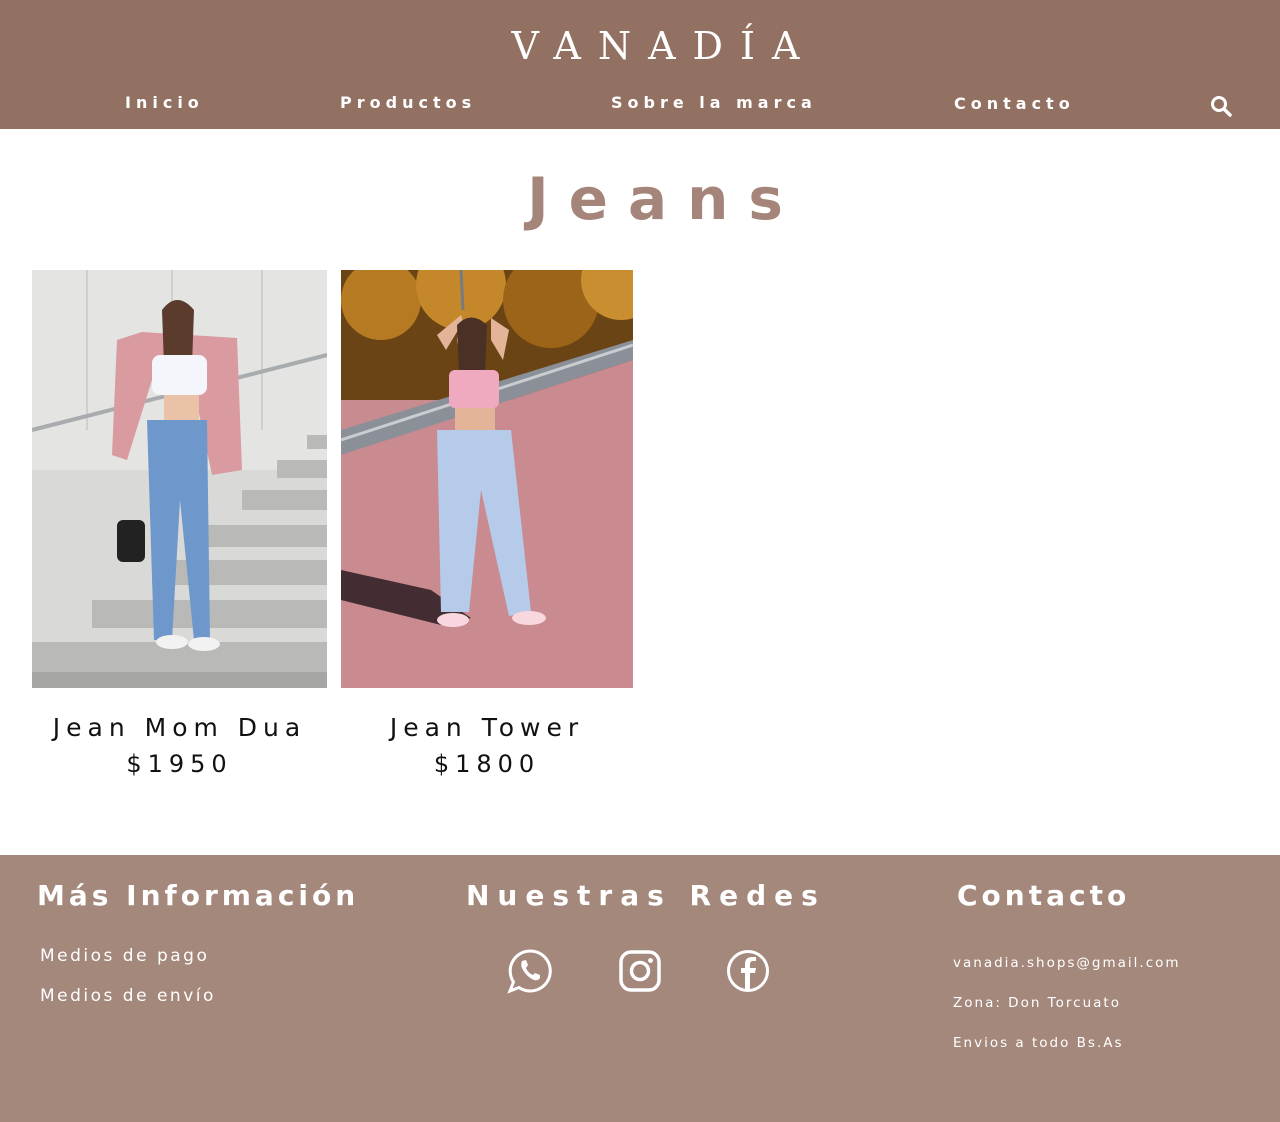 The image size is (1280, 1122). What do you see at coordinates (128, 996) in the screenshot?
I see `footer-link-medios-de-envio: Medios de envío` at bounding box center [128, 996].